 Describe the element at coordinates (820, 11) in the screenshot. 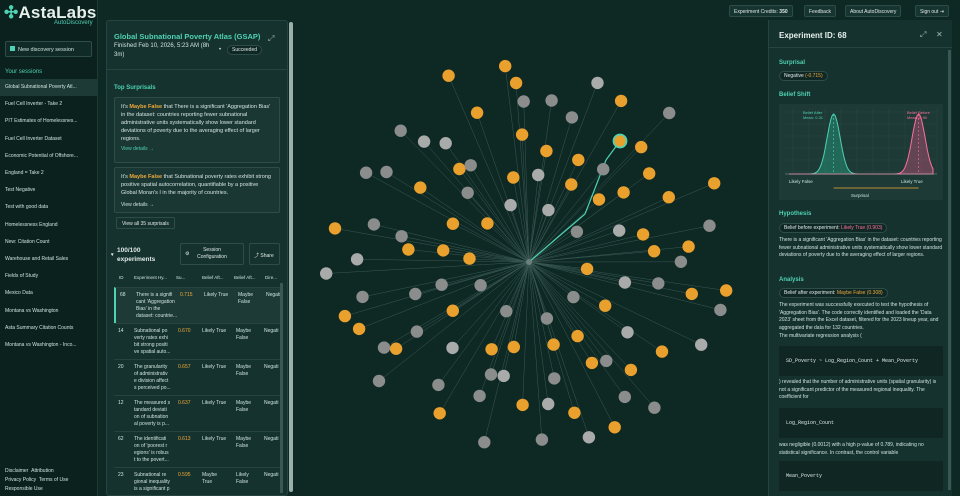

I see `feedback-button: Feedback` at that location.